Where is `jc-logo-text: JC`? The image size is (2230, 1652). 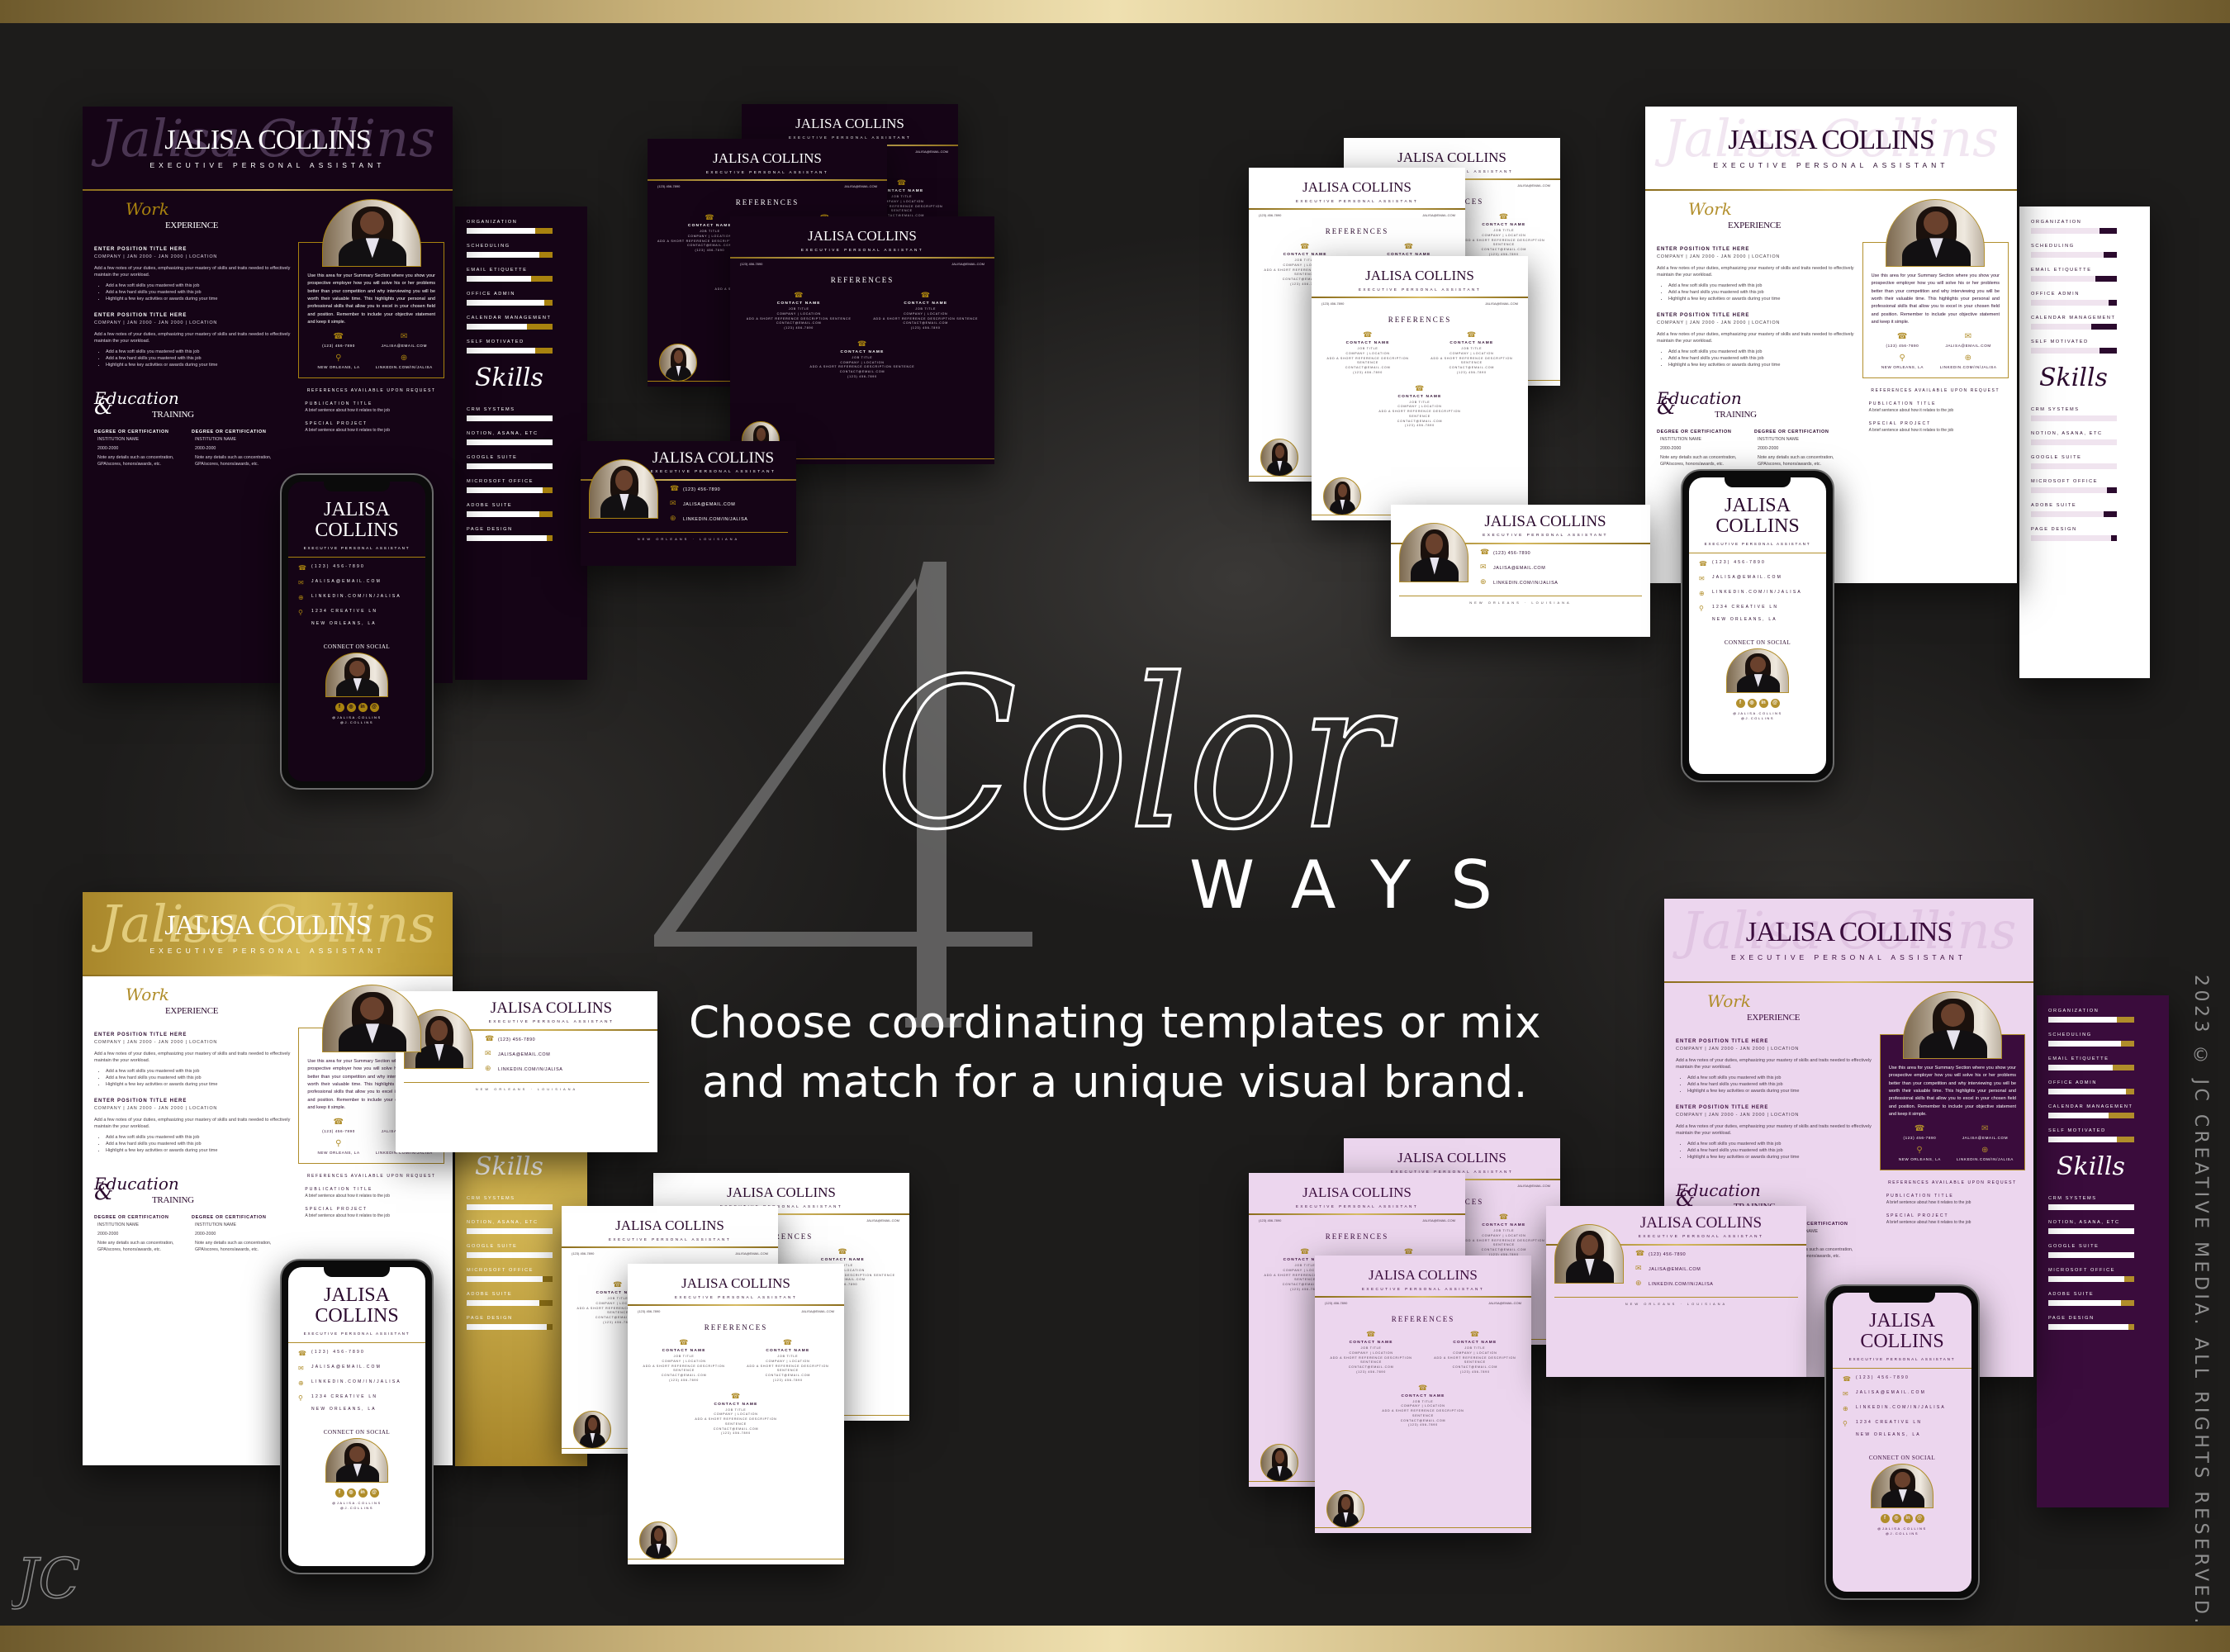
jc-logo-text: JC is located at coordinates (46, 1579).